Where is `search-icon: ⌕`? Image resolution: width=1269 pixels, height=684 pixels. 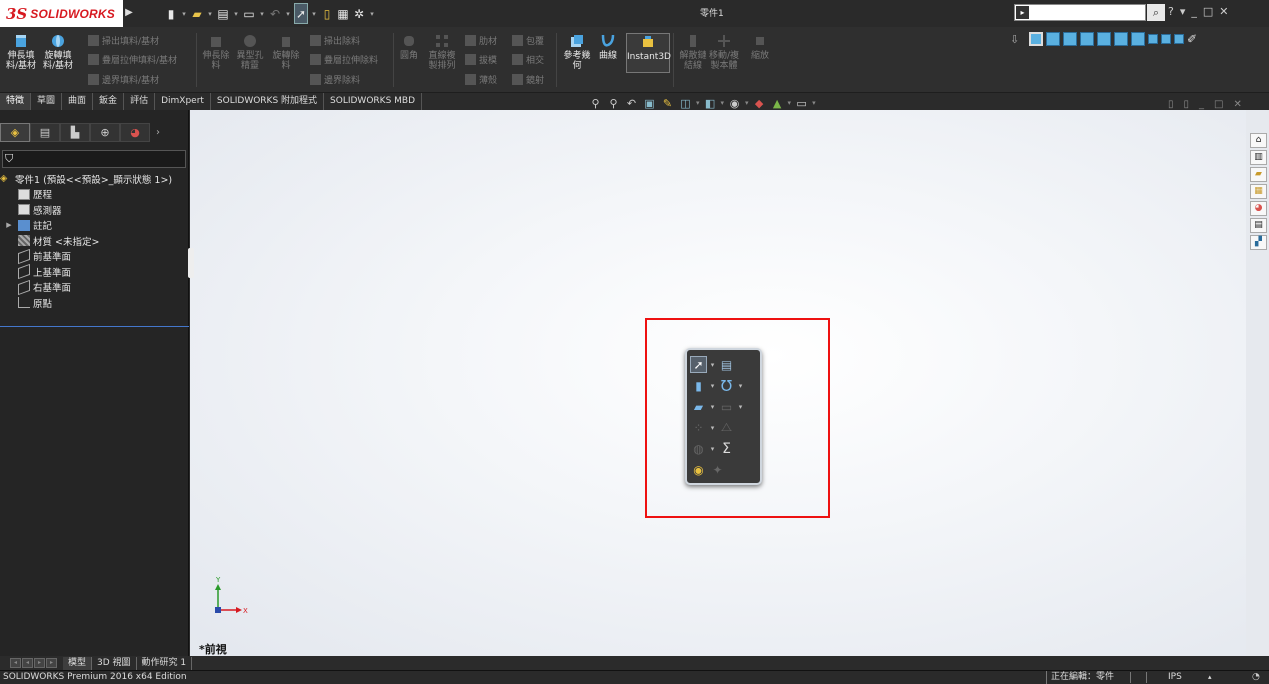 search-icon: ⌕ is located at coordinates (1156, 12).